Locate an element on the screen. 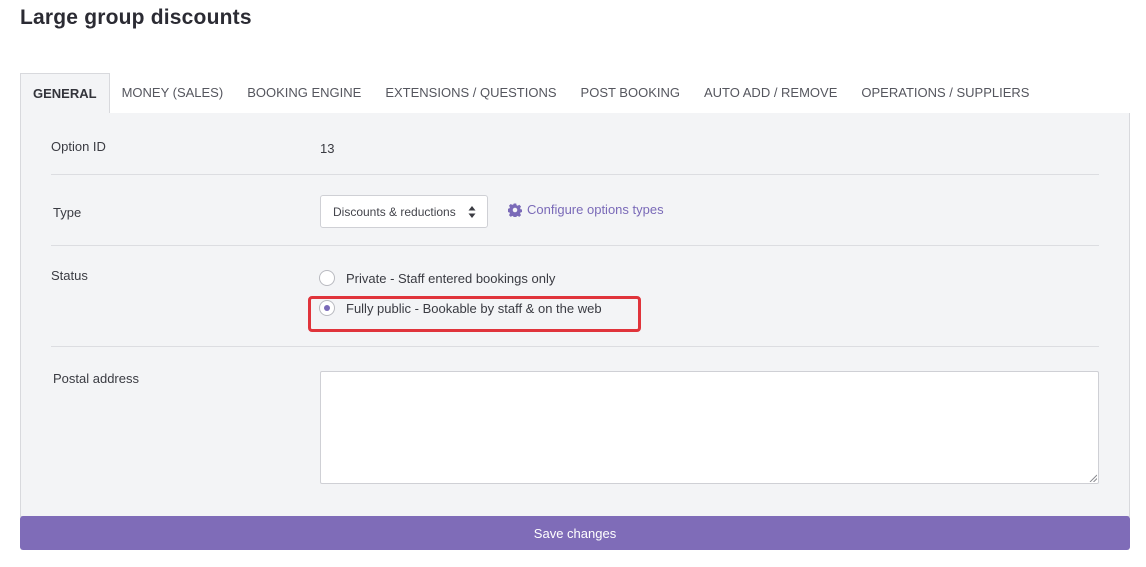 The height and width of the screenshot is (567, 1146). status-option-private-label: Private - Staff entered bookings only is located at coordinates (451, 278).